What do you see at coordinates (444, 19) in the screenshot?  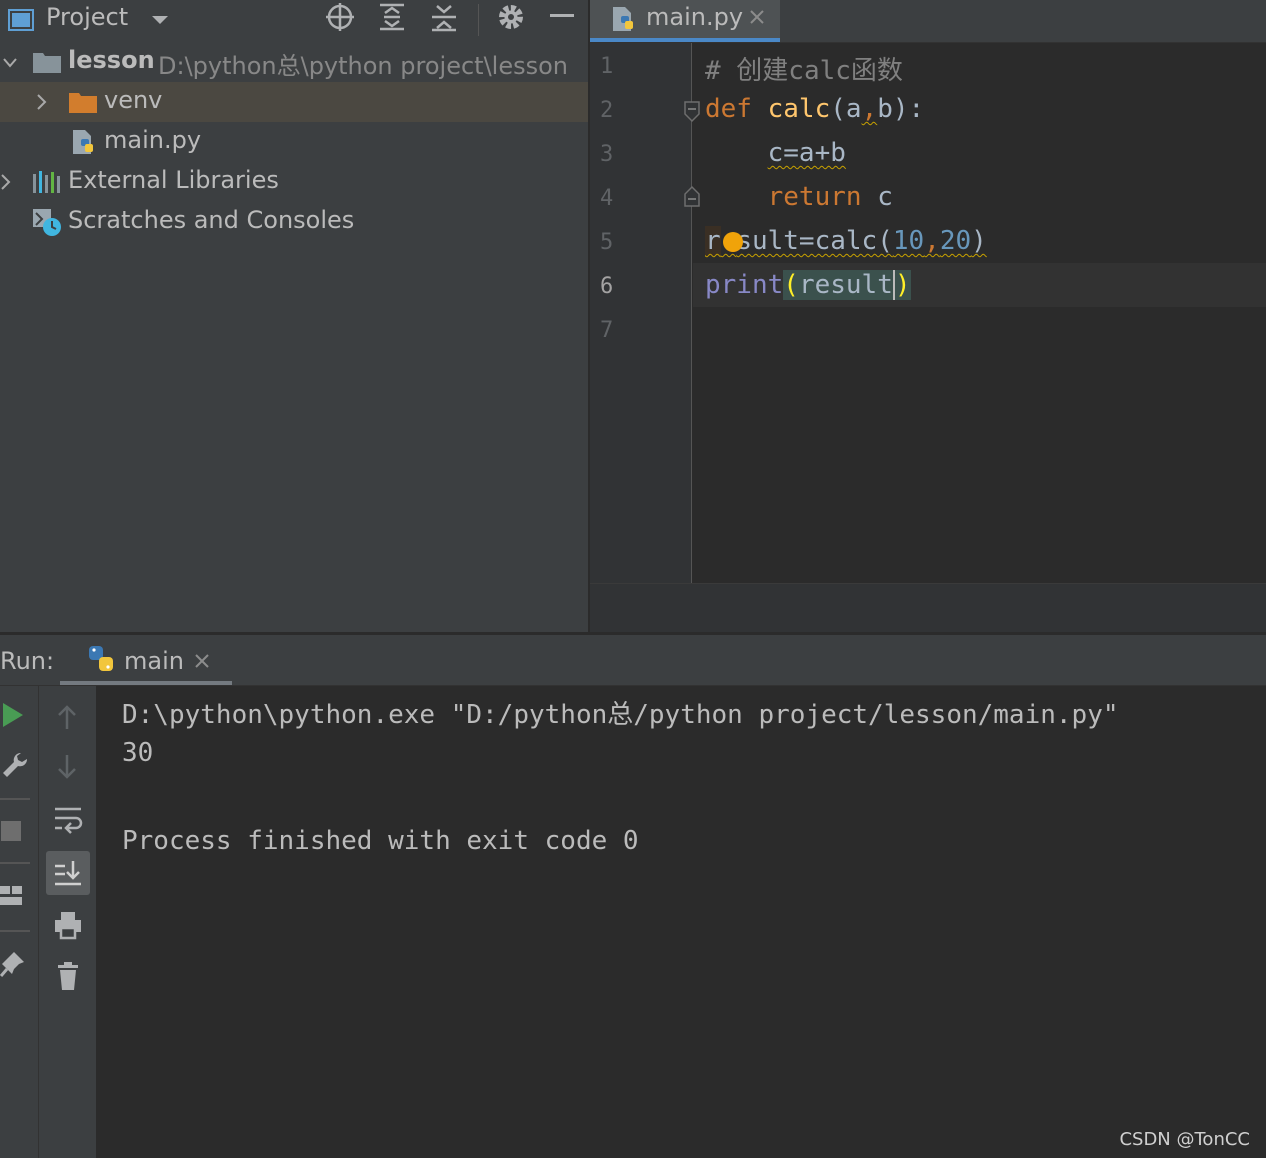 I see `collapse-all-icon` at bounding box center [444, 19].